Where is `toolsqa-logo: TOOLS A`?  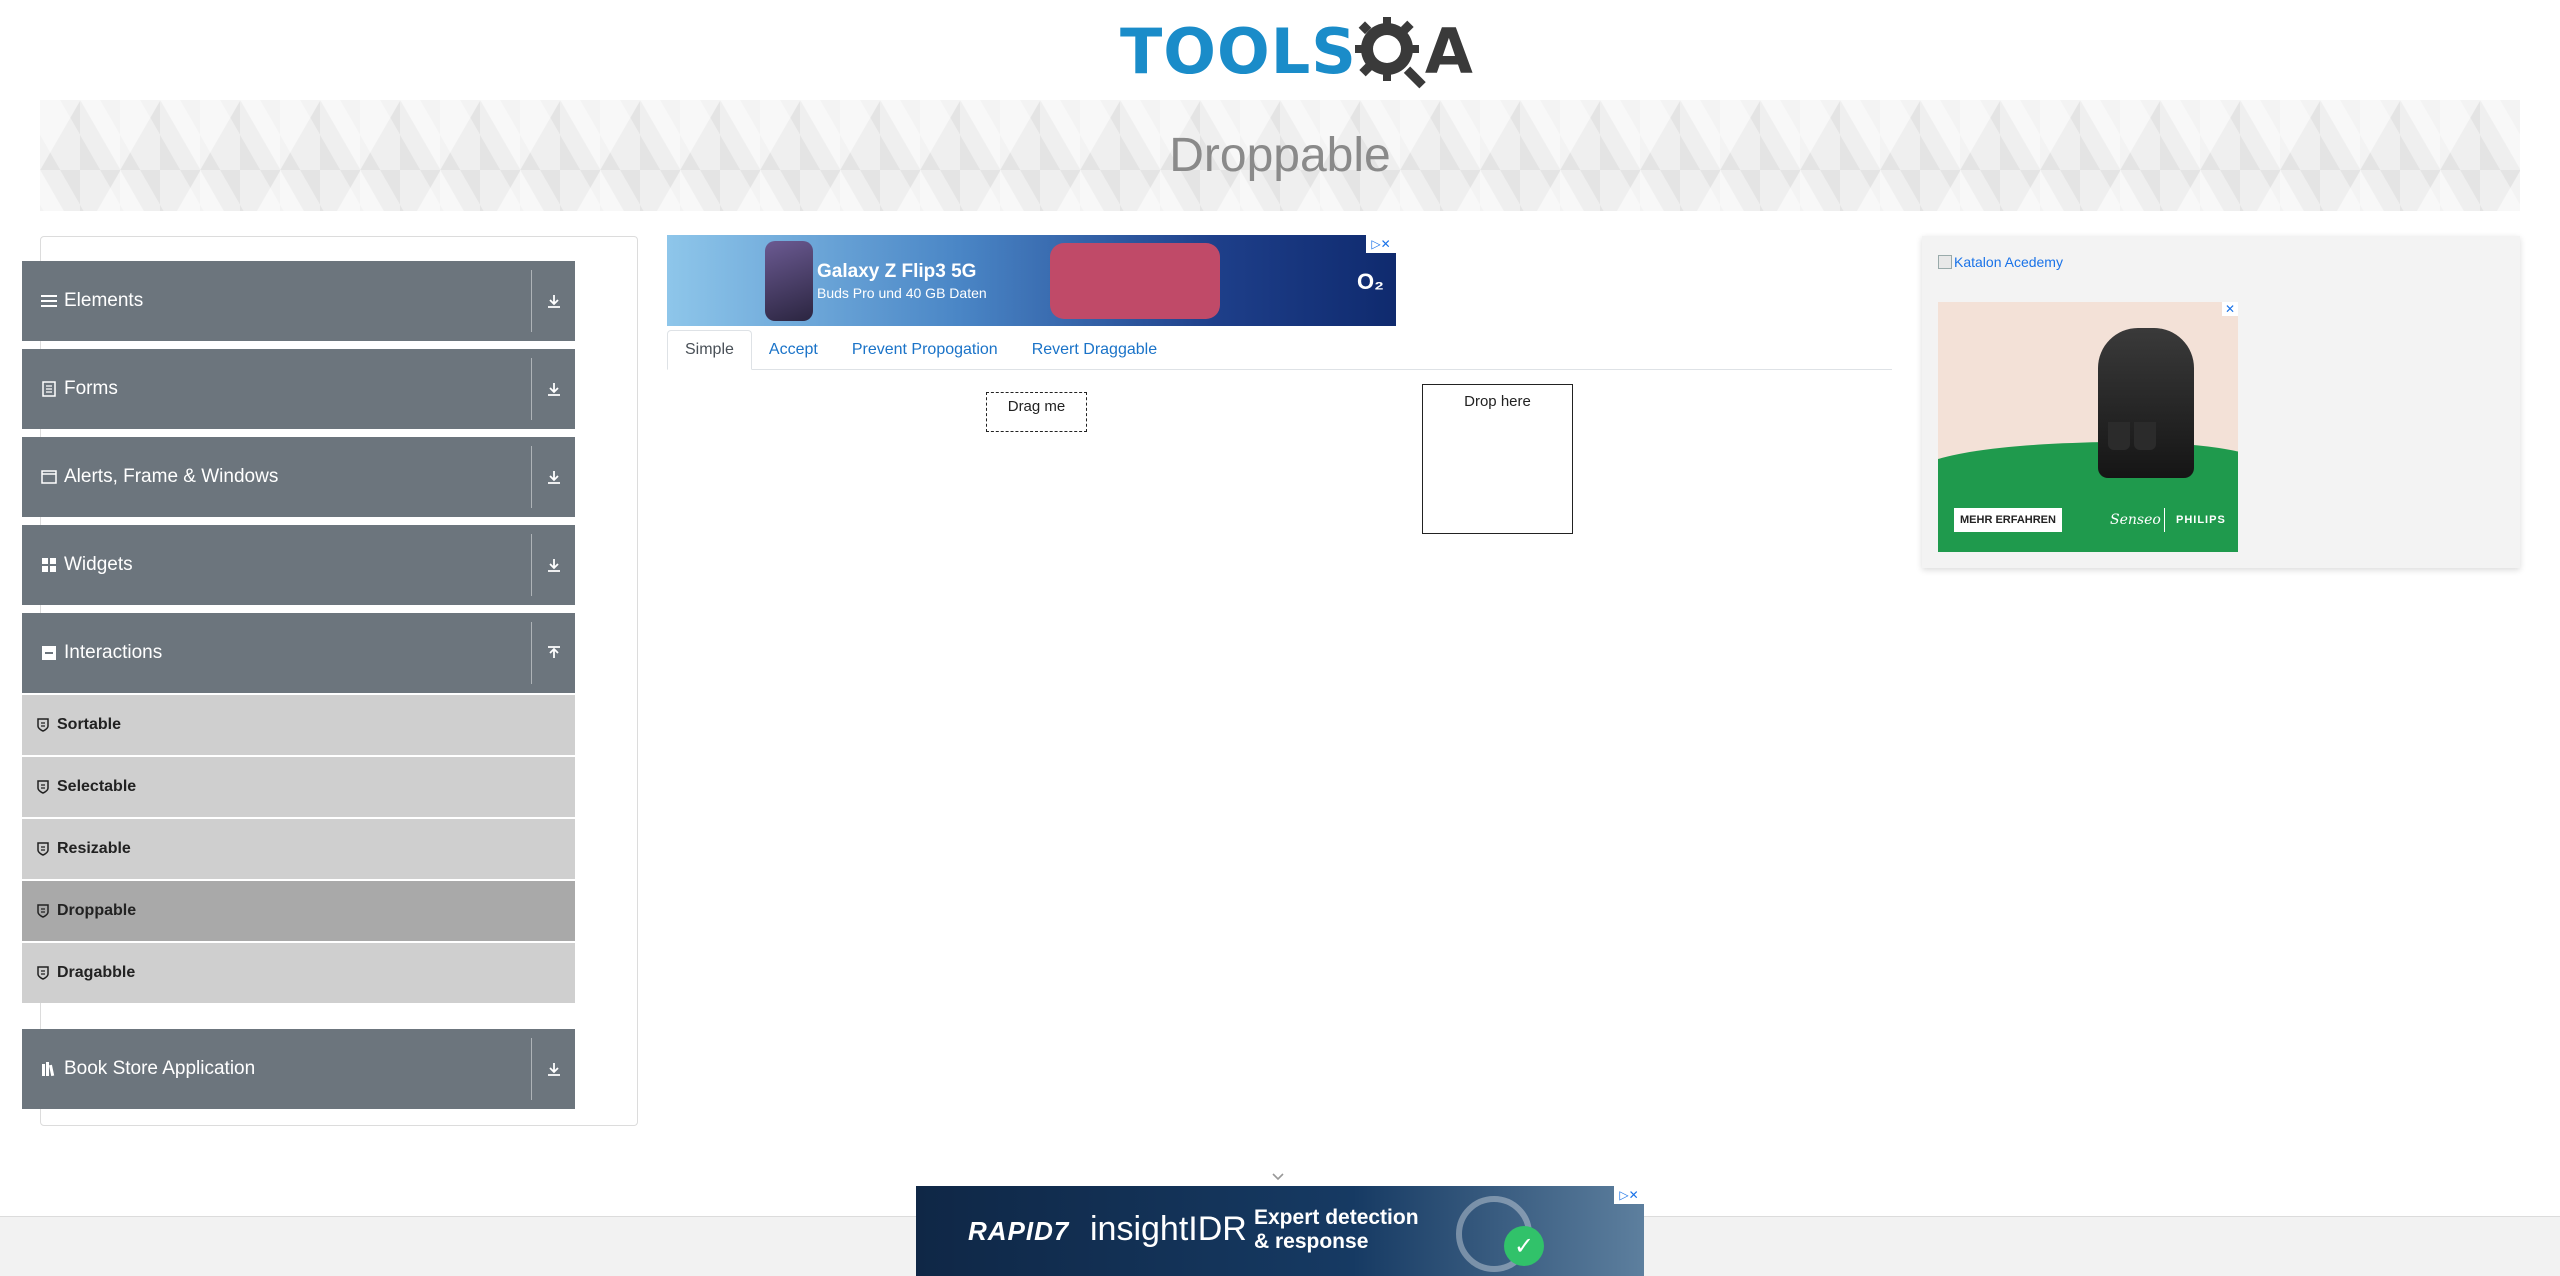
toolsqa-logo: TOOLS A is located at coordinates (1296, 52).